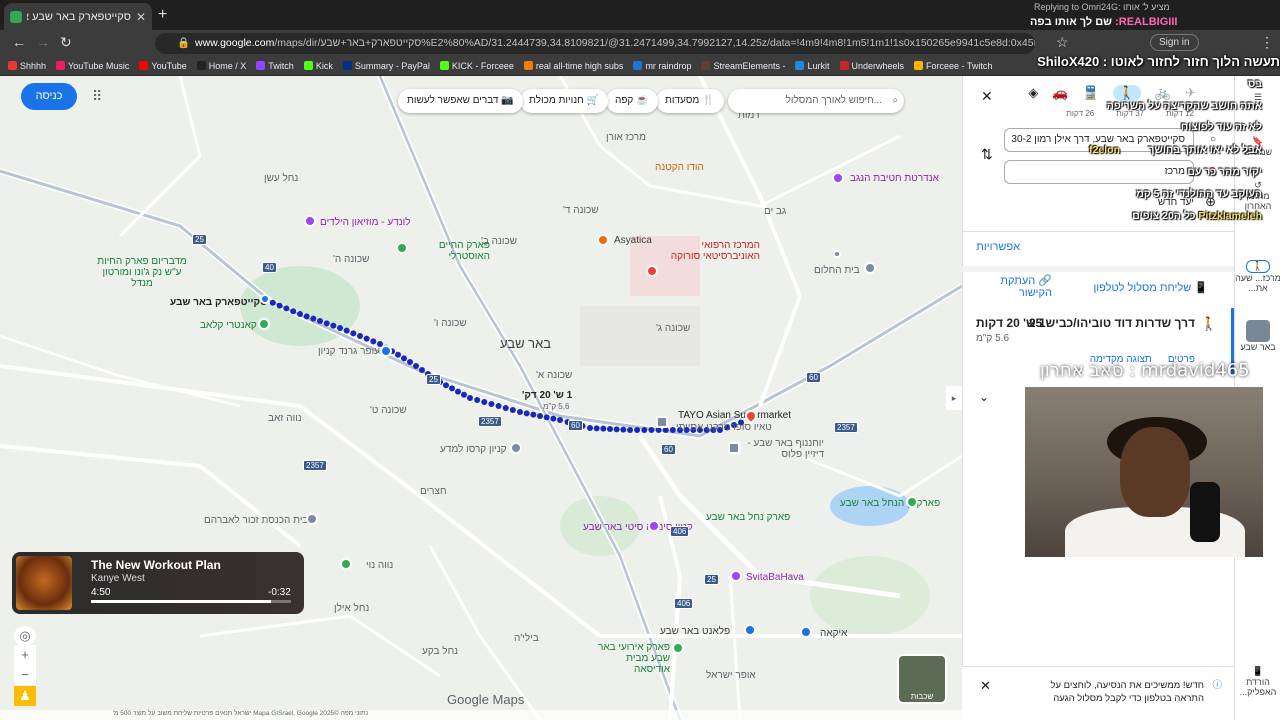 The image size is (1280, 720). I want to click on browser-tab: סקייטפארק באר שבע אל מרכז ✕, so click(78, 16).